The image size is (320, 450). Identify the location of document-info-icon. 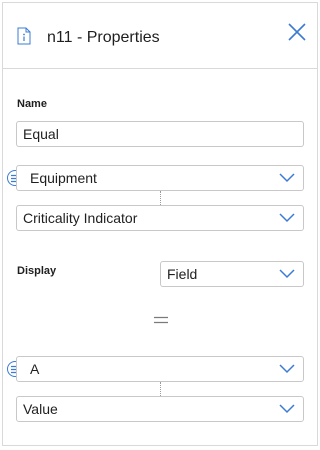
(24, 36).